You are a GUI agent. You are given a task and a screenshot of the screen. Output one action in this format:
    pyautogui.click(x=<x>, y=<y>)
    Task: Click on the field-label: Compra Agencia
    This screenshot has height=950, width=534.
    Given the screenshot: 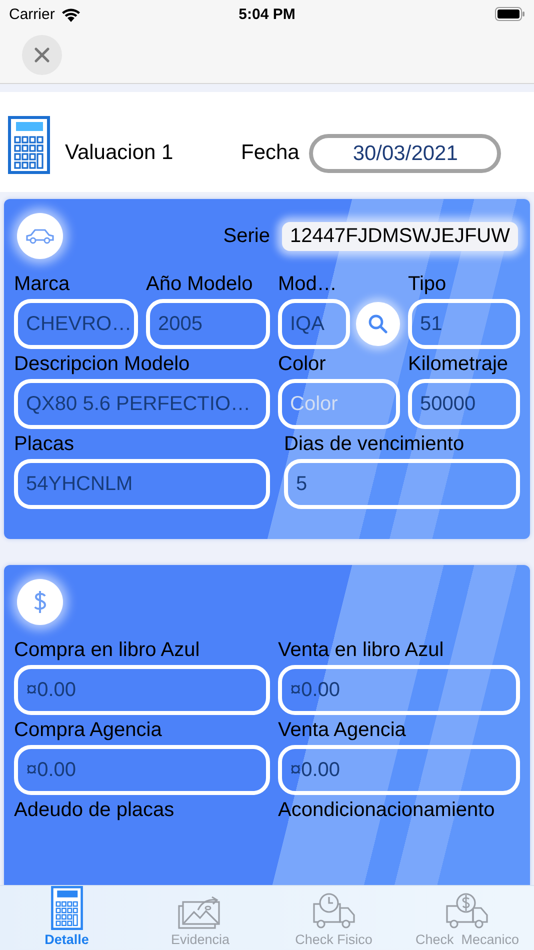 What is the action you would take?
    pyautogui.click(x=88, y=730)
    